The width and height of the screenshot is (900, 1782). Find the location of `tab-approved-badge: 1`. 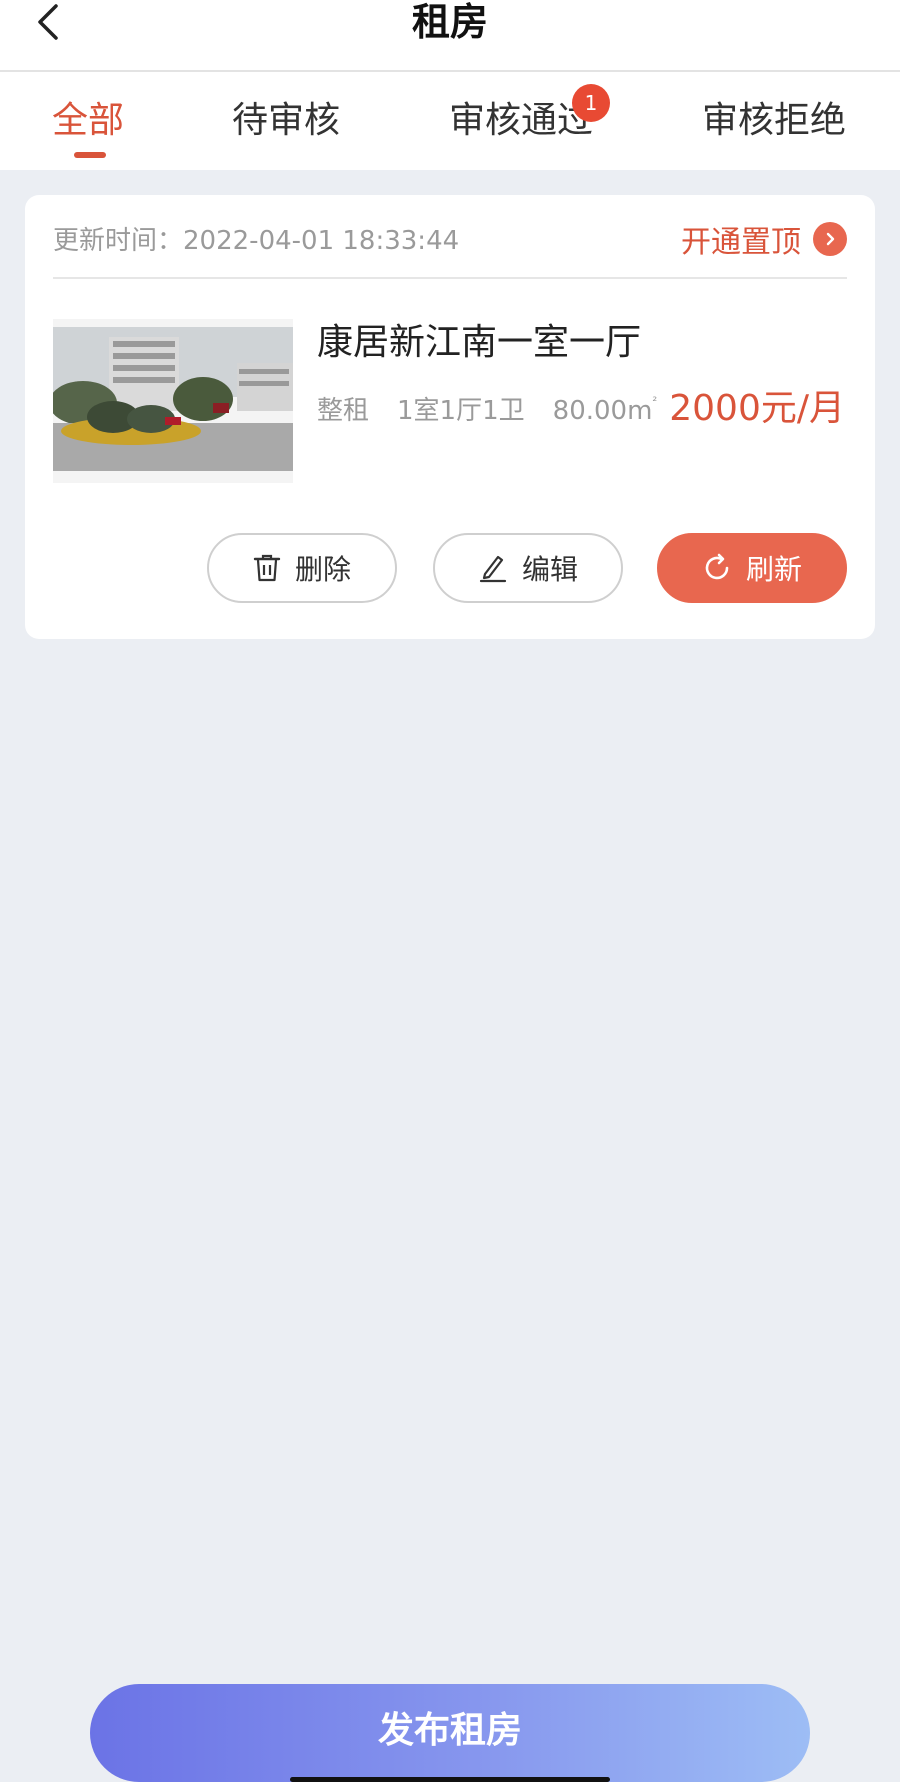

tab-approved-badge: 1 is located at coordinates (591, 103).